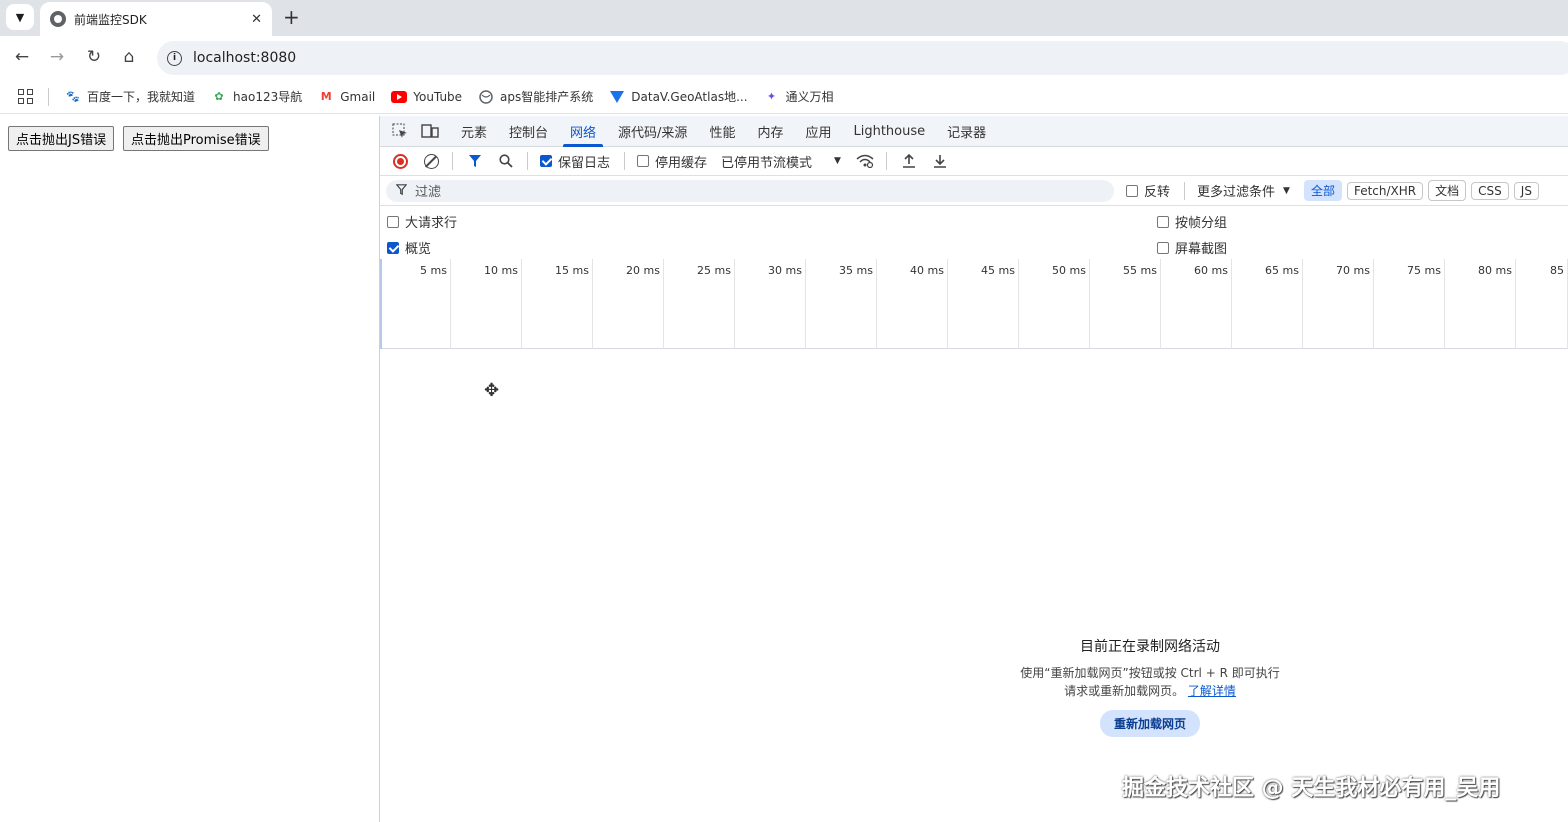 This screenshot has width=1568, height=822. What do you see at coordinates (1282, 270) in the screenshot?
I see `timeline-tick-label: 65 ms` at bounding box center [1282, 270].